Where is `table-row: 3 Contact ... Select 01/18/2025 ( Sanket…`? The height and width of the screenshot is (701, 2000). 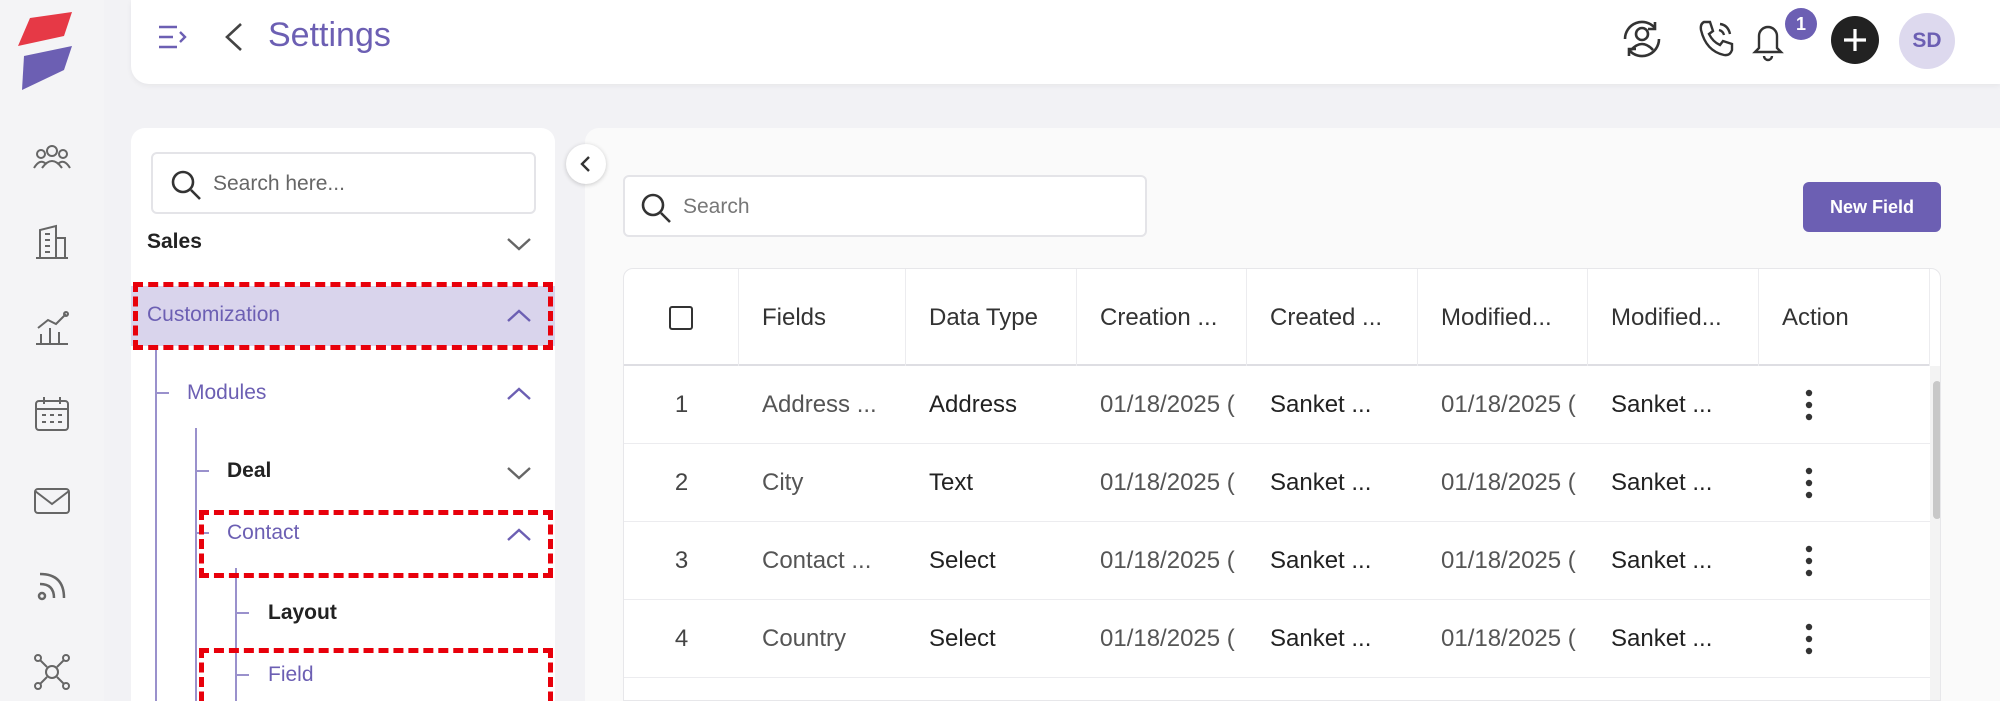
table-row: 3 Contact ... Select 01/18/2025 ( Sanket… is located at coordinates (1277, 561).